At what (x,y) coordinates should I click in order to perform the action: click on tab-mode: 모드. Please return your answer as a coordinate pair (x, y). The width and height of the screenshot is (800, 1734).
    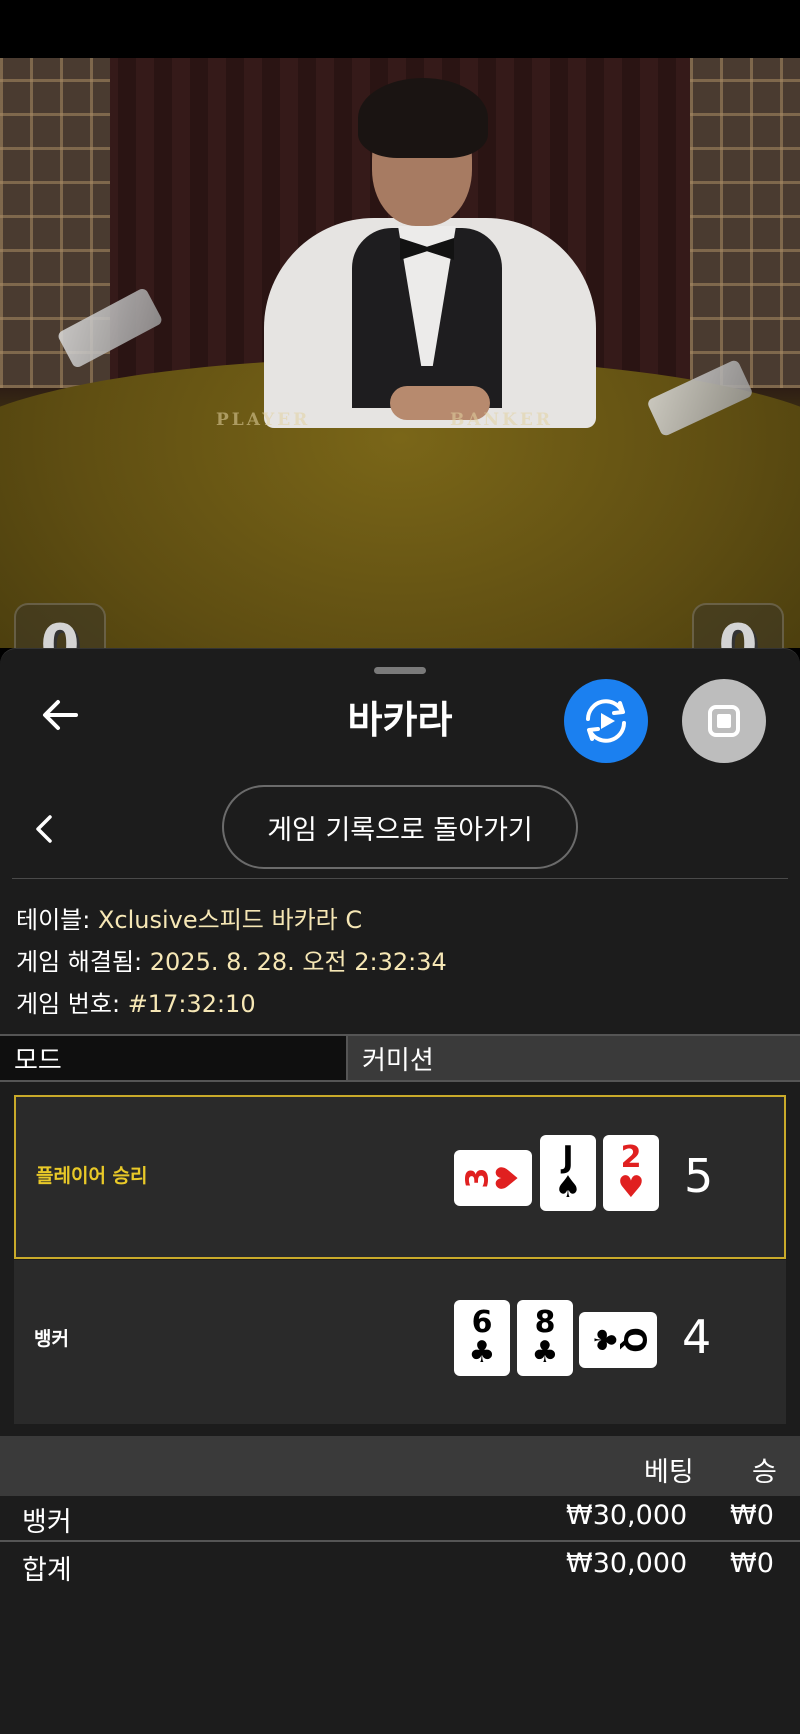
    Looking at the image, I should click on (174, 1058).